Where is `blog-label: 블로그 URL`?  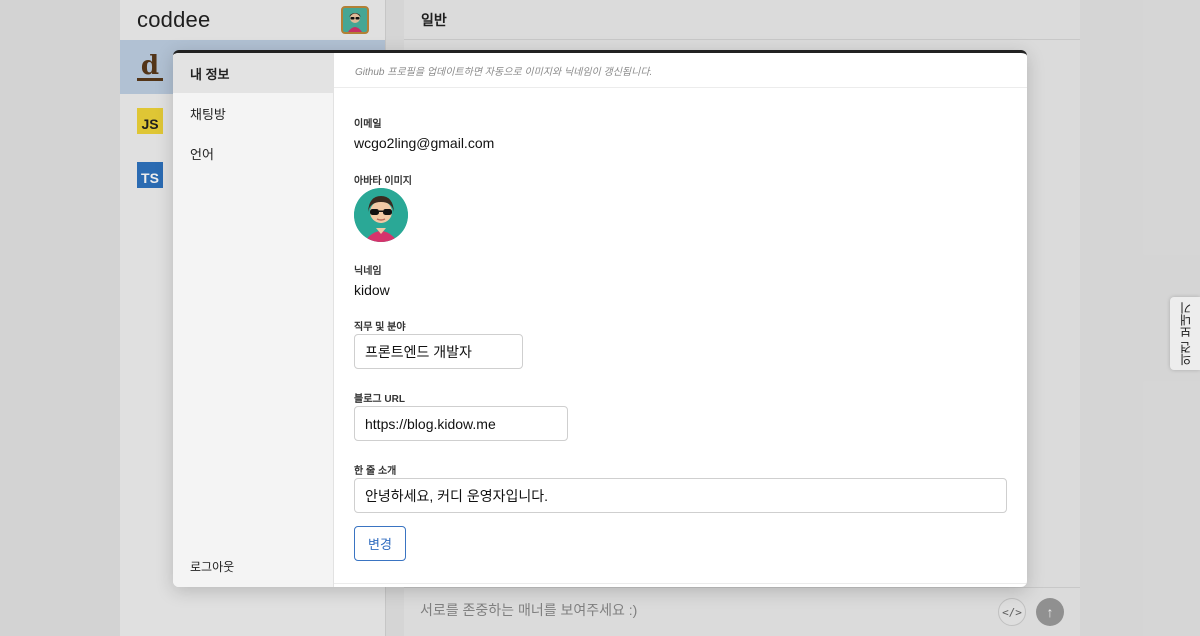 blog-label: 블로그 URL is located at coordinates (379, 399).